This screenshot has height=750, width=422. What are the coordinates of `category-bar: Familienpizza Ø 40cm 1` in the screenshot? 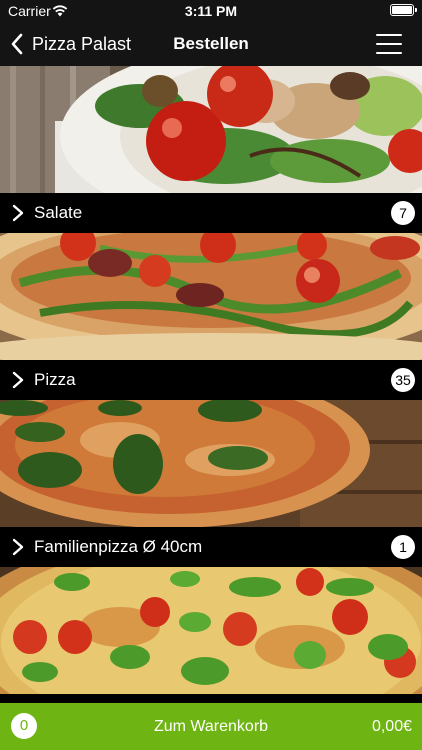 It's located at (211, 547).